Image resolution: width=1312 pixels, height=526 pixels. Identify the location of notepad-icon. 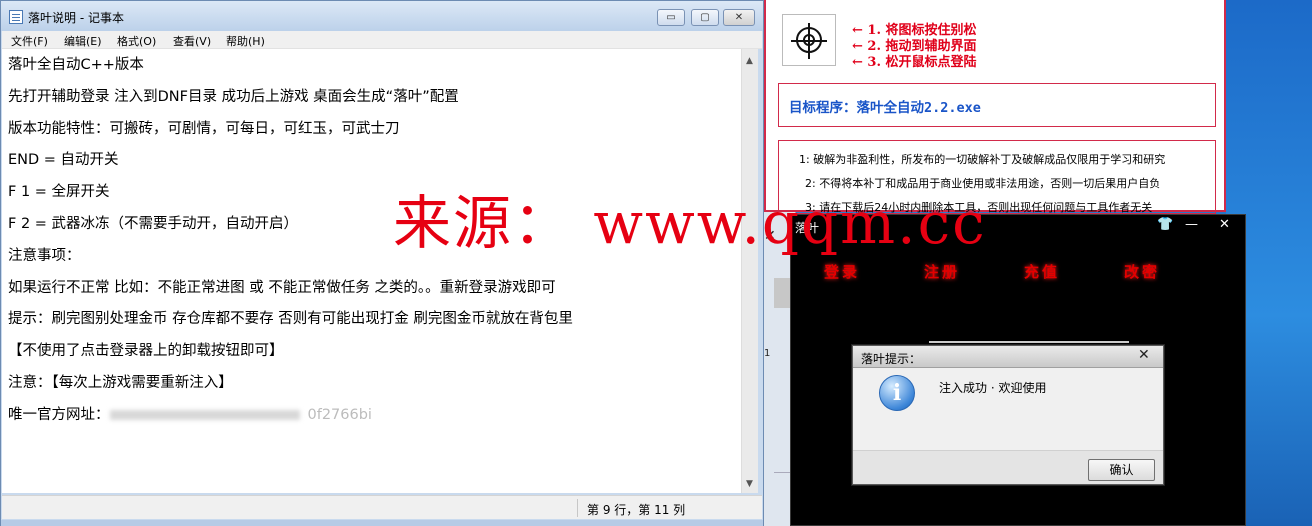
(16, 17).